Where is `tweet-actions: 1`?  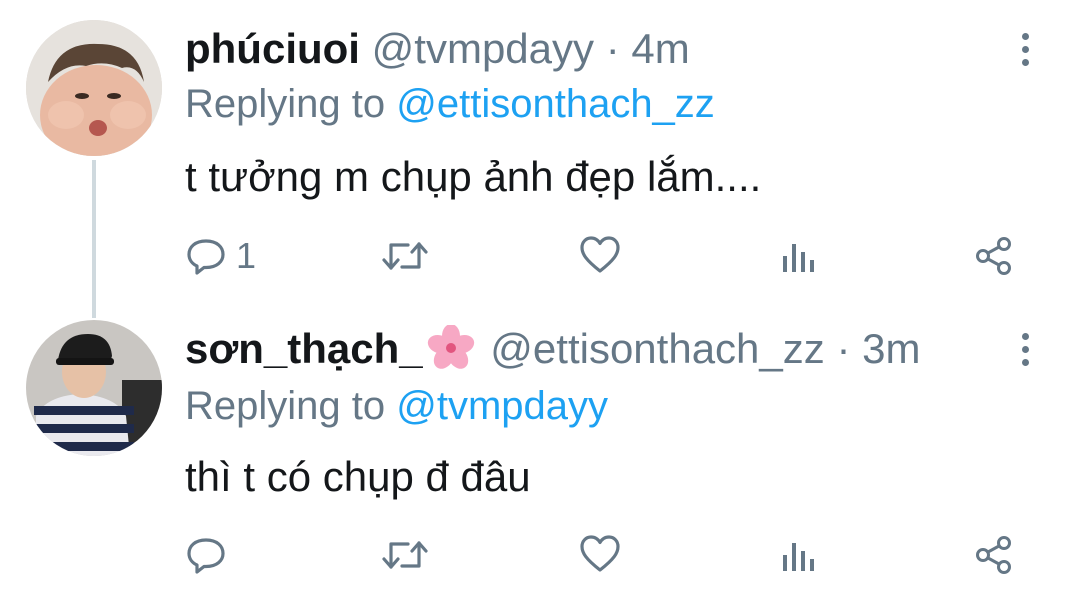
tweet-actions: 1 is located at coordinates (540, 258).